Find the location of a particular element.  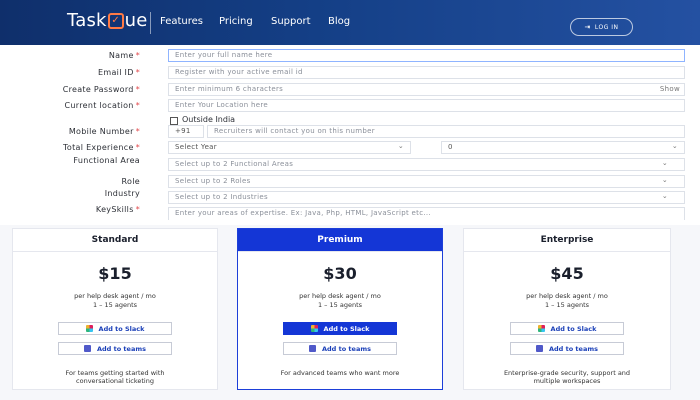

nav-pricing: Pricing is located at coordinates (236, 21).